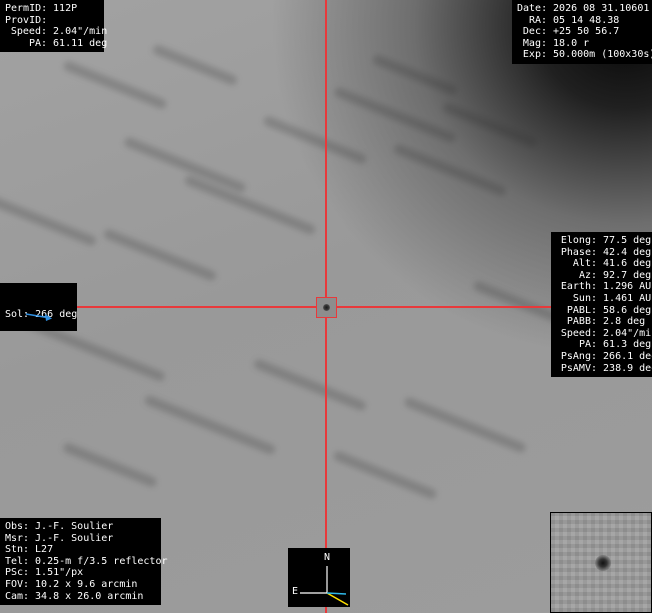 The image size is (652, 613). I want to click on info-value: 10.2 x 9.6 arcmin, so click(86, 584).